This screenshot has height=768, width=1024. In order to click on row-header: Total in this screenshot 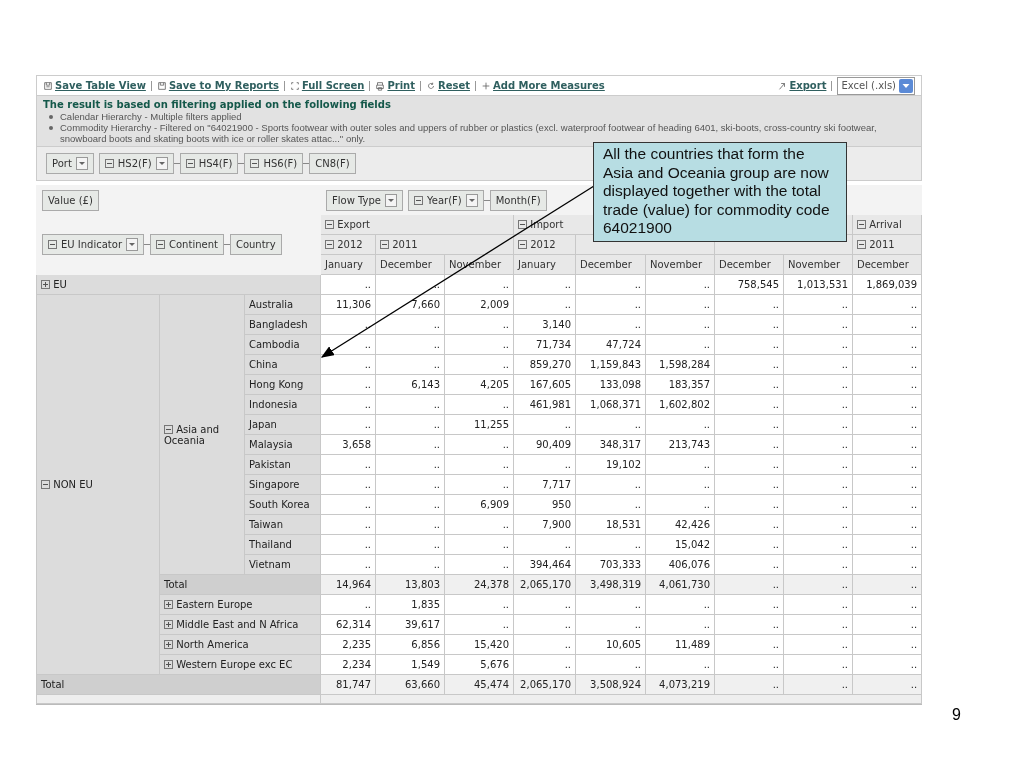, I will do `click(178, 684)`.